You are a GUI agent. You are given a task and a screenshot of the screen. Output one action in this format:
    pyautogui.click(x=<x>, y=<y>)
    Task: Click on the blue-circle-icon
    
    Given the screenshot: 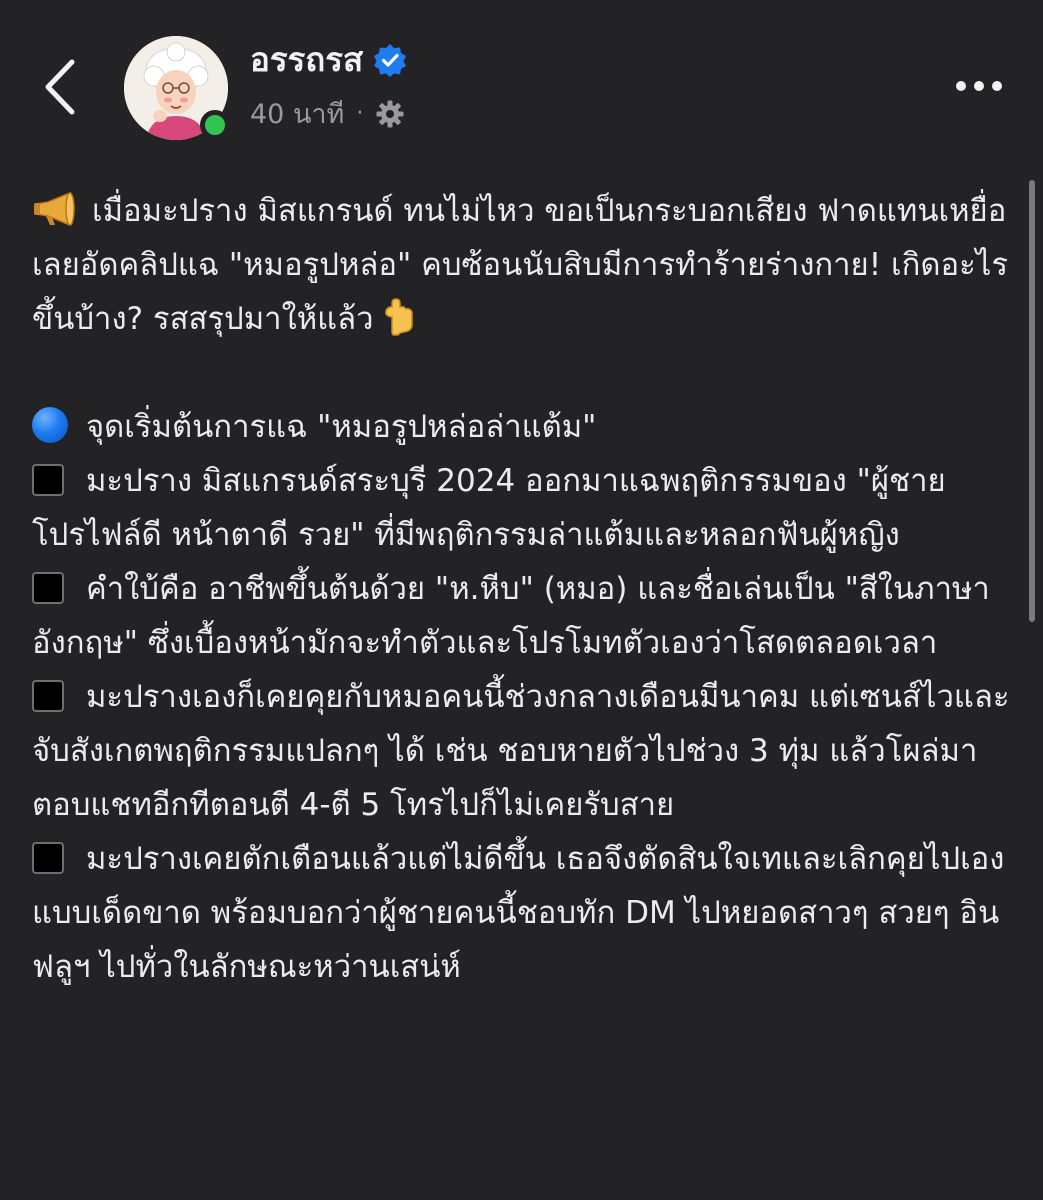 What is the action you would take?
    pyautogui.click(x=50, y=425)
    